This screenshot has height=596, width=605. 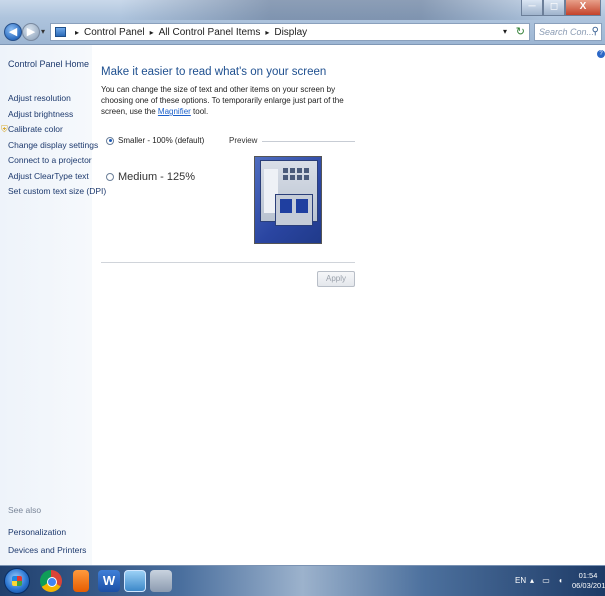 I want to click on apply-button: Apply, so click(x=336, y=279).